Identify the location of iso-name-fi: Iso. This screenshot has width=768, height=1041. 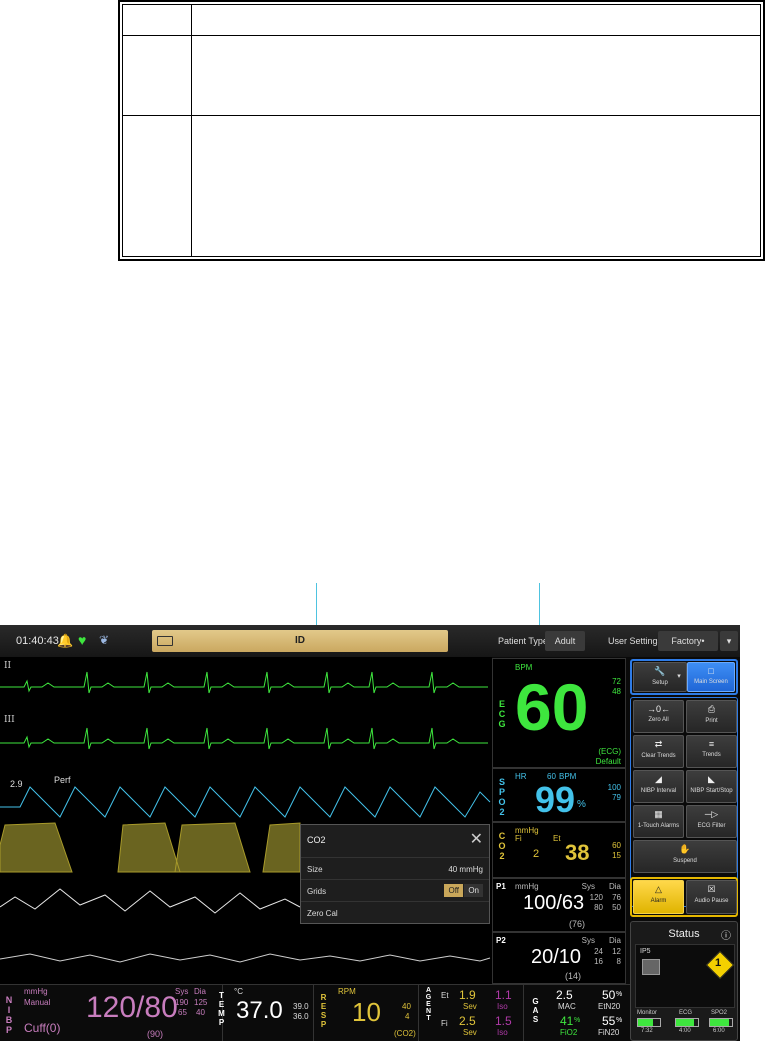
(502, 1032).